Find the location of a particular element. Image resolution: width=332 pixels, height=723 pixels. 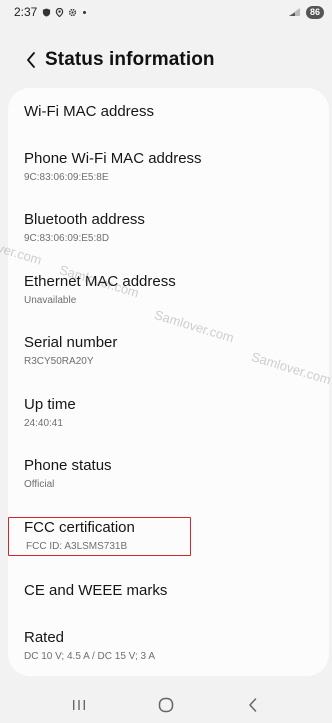

fcc-highlight-box is located at coordinates (99, 536).